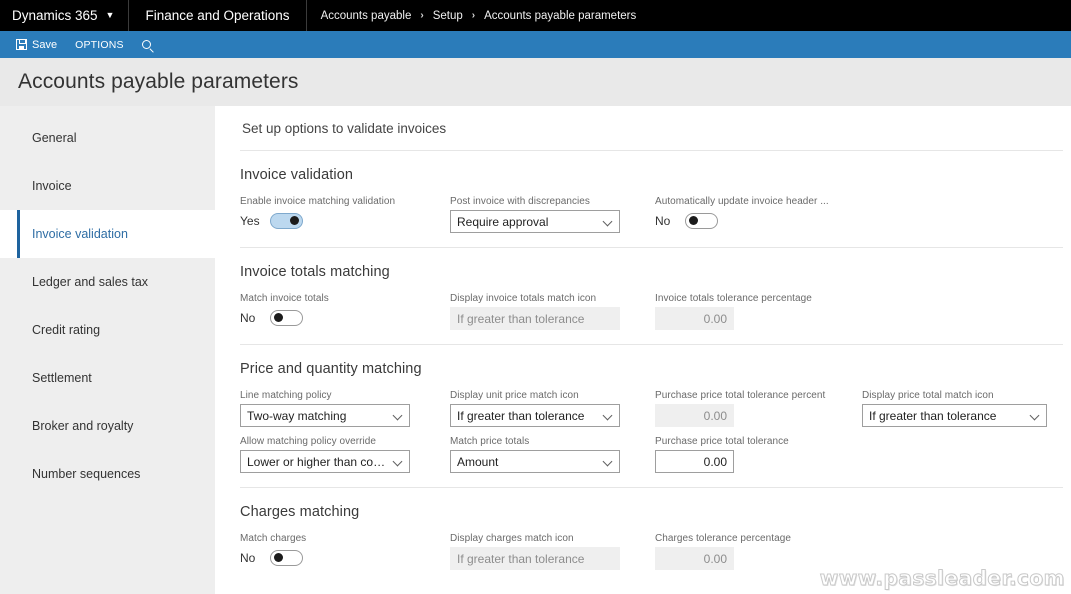 This screenshot has width=1071, height=594. Describe the element at coordinates (478, 461) in the screenshot. I see `select-value: Amount` at that location.